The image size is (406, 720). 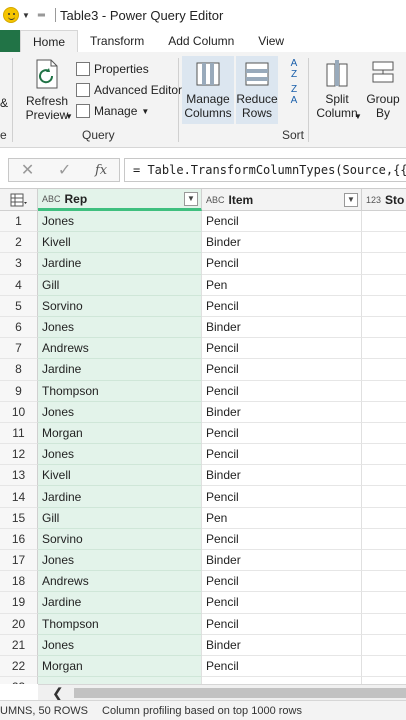 What do you see at coordinates (101, 170) in the screenshot?
I see `fx-icon: fx` at bounding box center [101, 170].